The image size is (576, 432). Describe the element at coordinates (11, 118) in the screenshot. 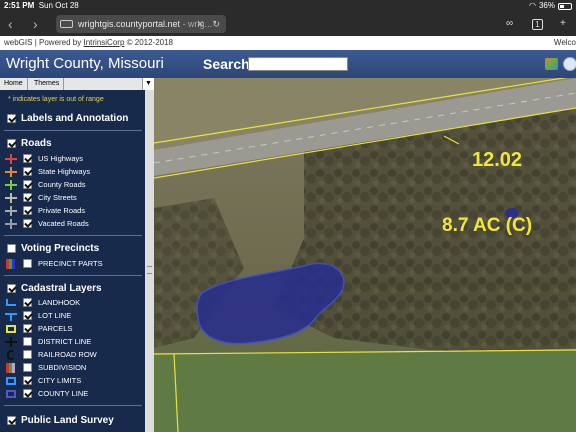

I see `checkbox-labels` at that location.